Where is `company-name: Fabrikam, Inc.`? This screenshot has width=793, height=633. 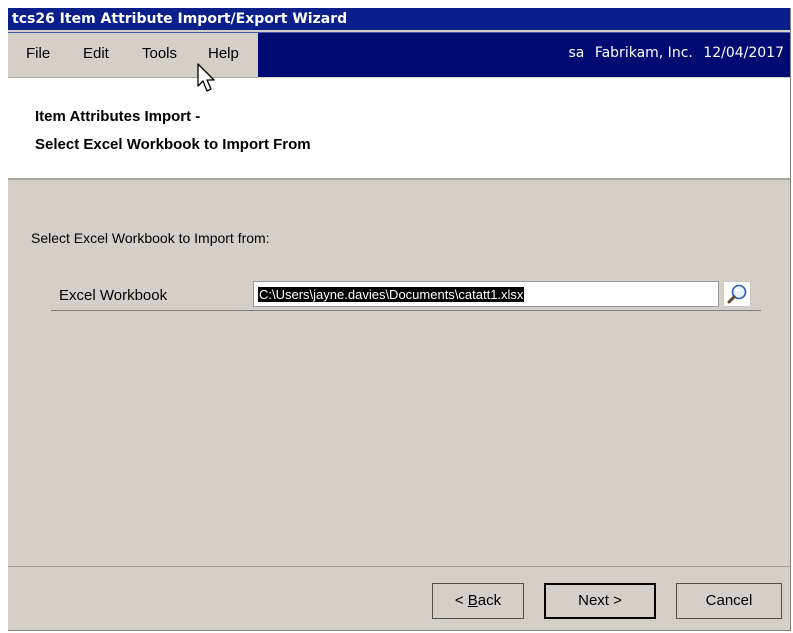 company-name: Fabrikam, Inc. is located at coordinates (643, 53).